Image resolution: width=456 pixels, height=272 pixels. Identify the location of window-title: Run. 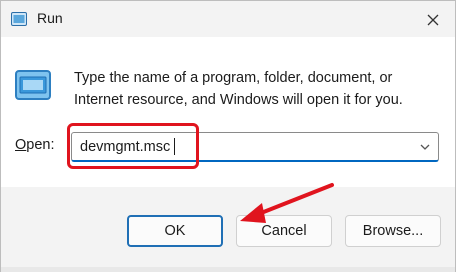
(50, 18).